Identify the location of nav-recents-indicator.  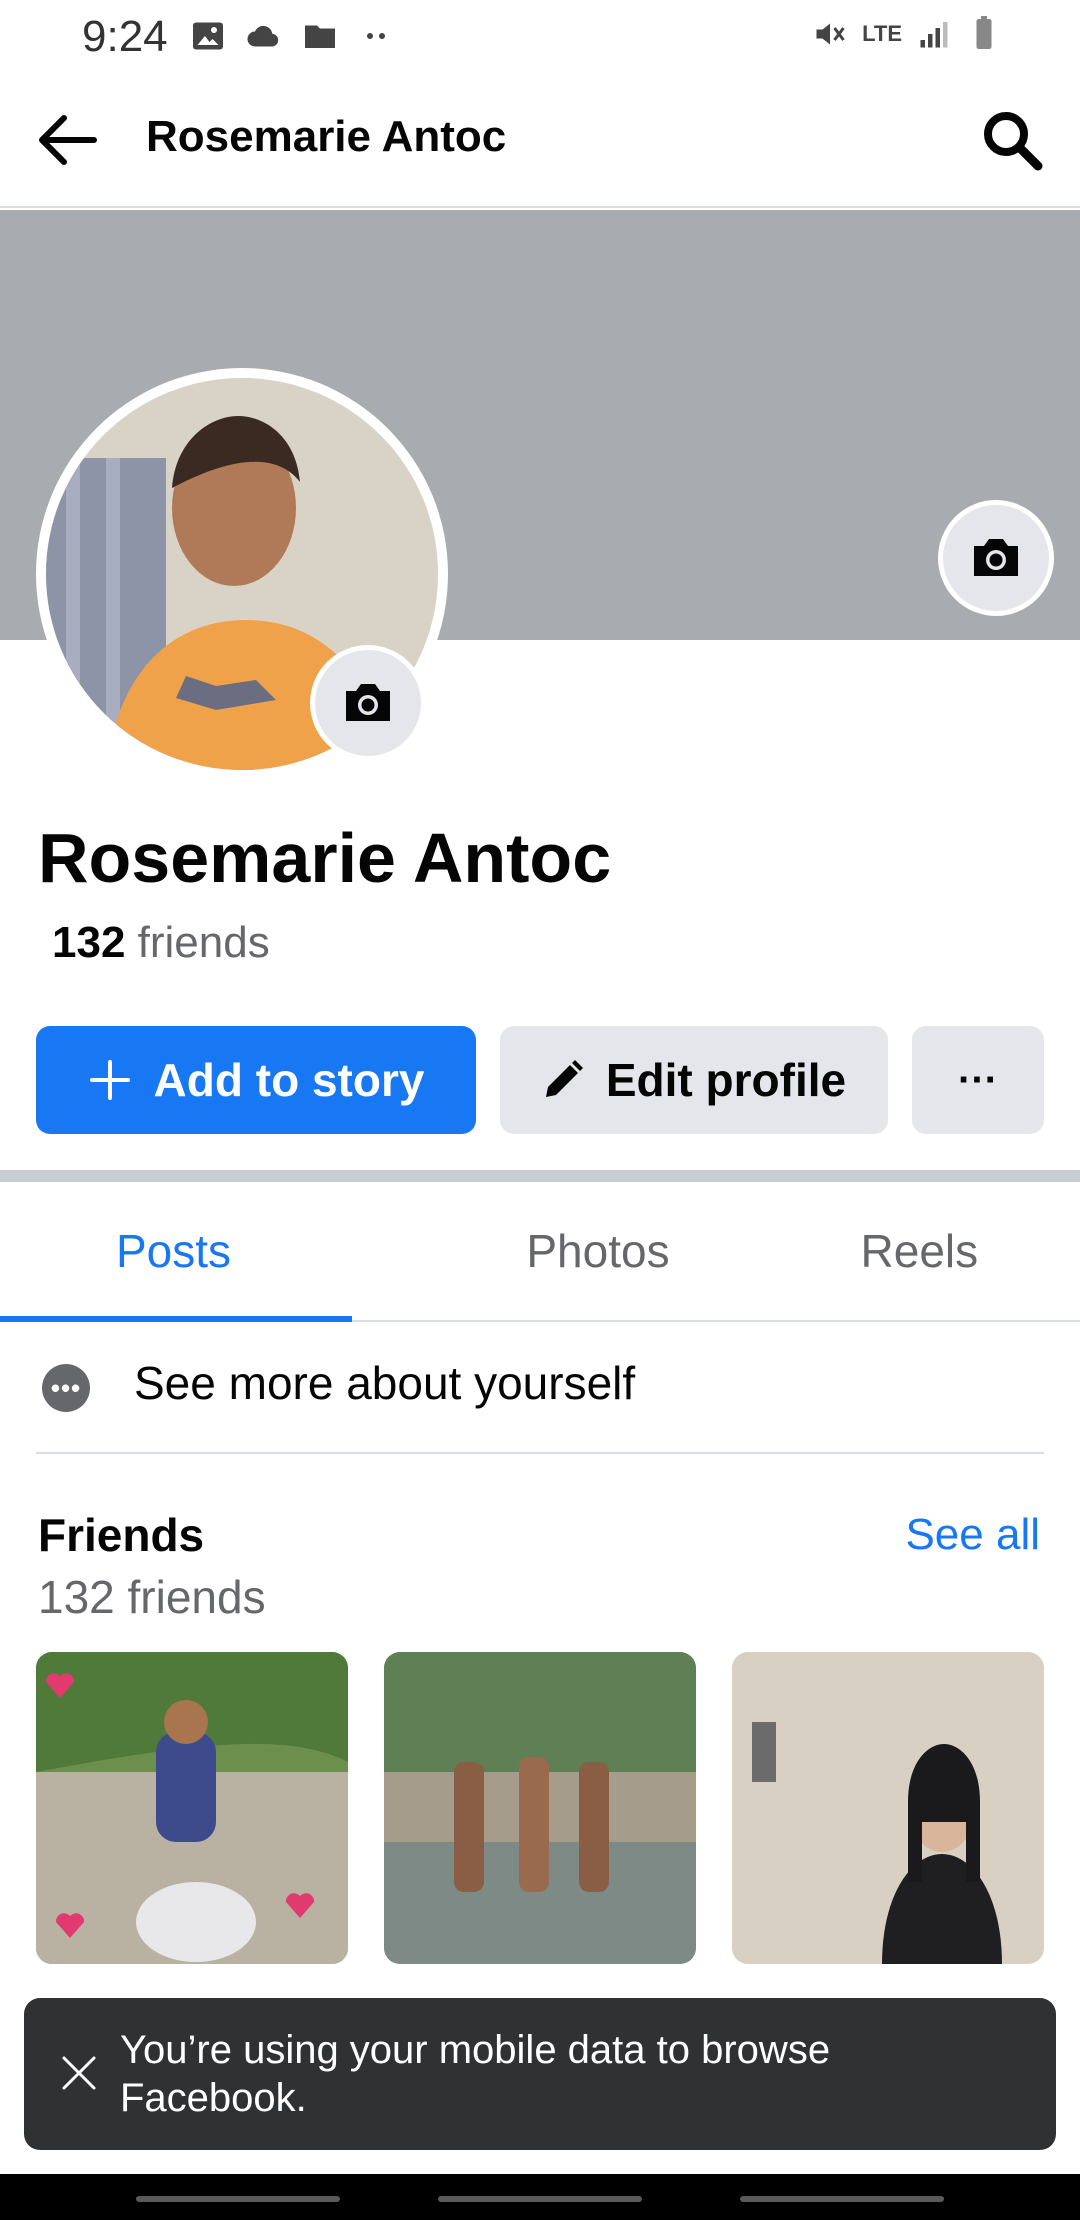
(238, 2199).